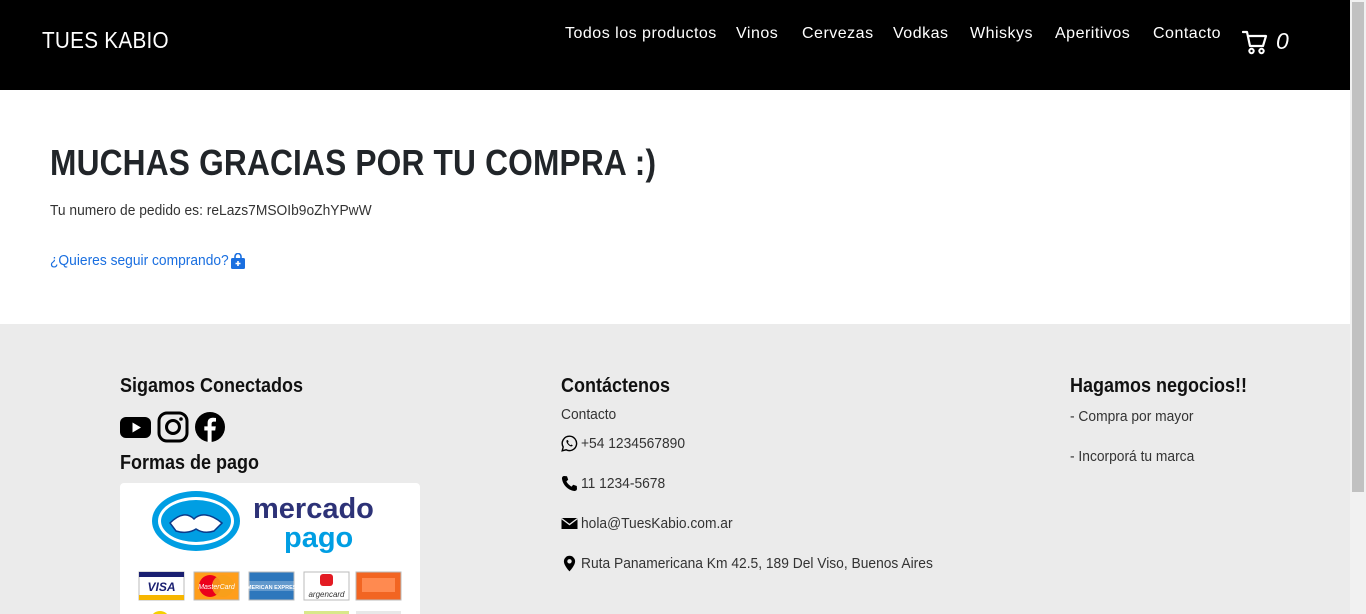  What do you see at coordinates (212, 386) in the screenshot?
I see `social-heading: Sigamos Conectados` at bounding box center [212, 386].